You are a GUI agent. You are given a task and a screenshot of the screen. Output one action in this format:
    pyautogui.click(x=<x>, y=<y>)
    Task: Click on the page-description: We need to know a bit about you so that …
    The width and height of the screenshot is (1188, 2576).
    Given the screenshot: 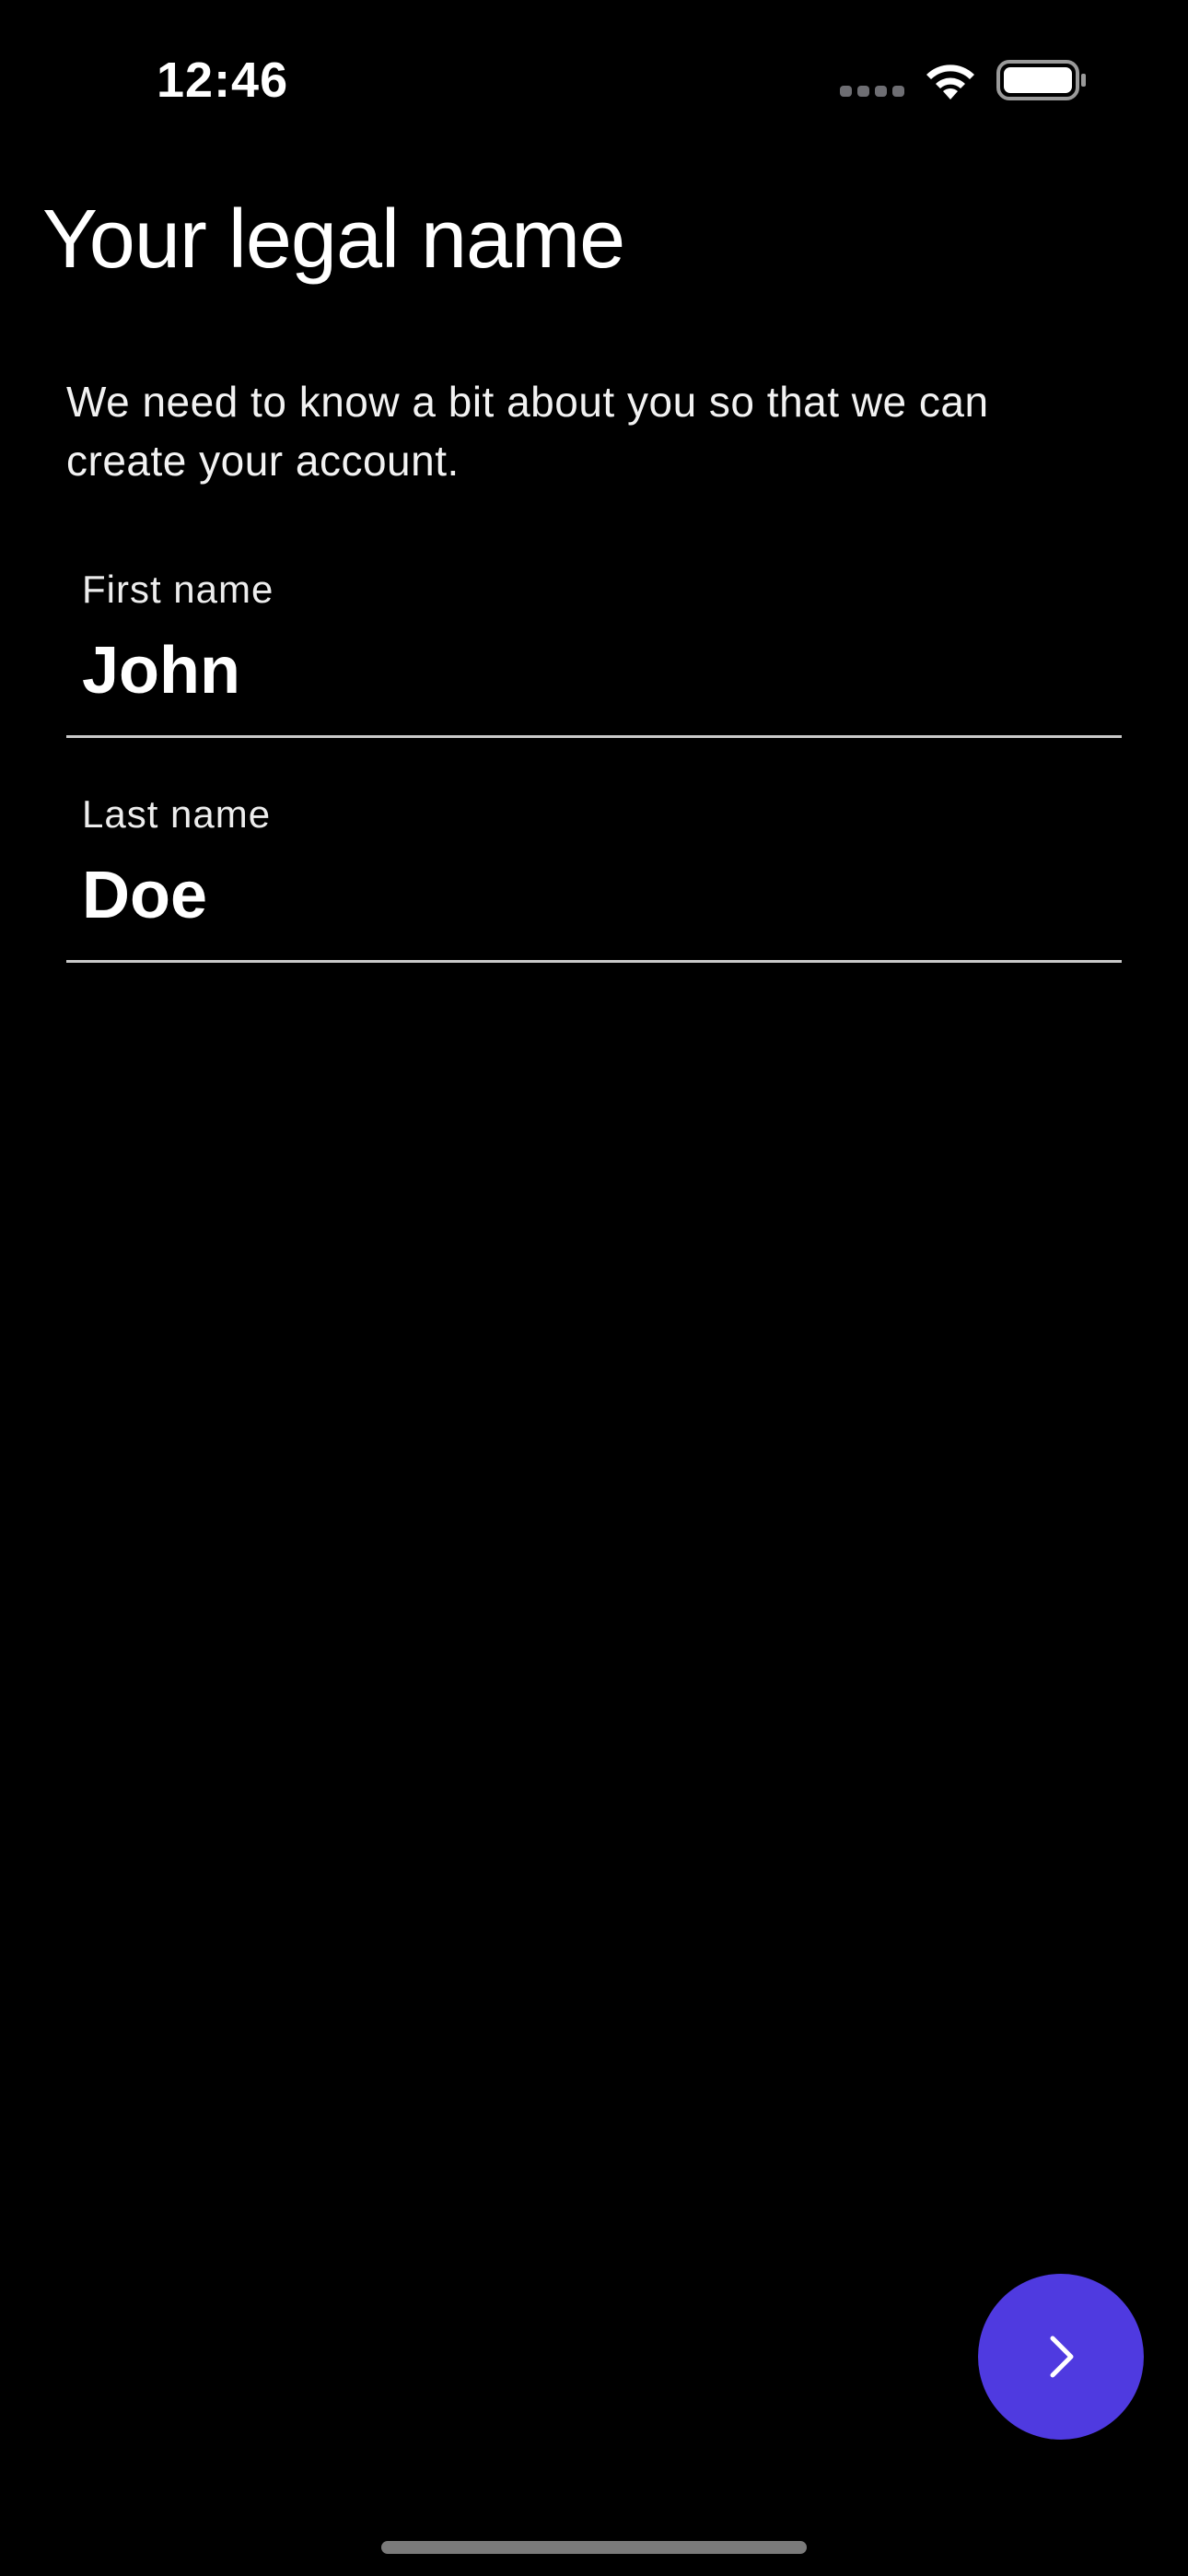 What is the action you would take?
    pyautogui.click(x=527, y=431)
    